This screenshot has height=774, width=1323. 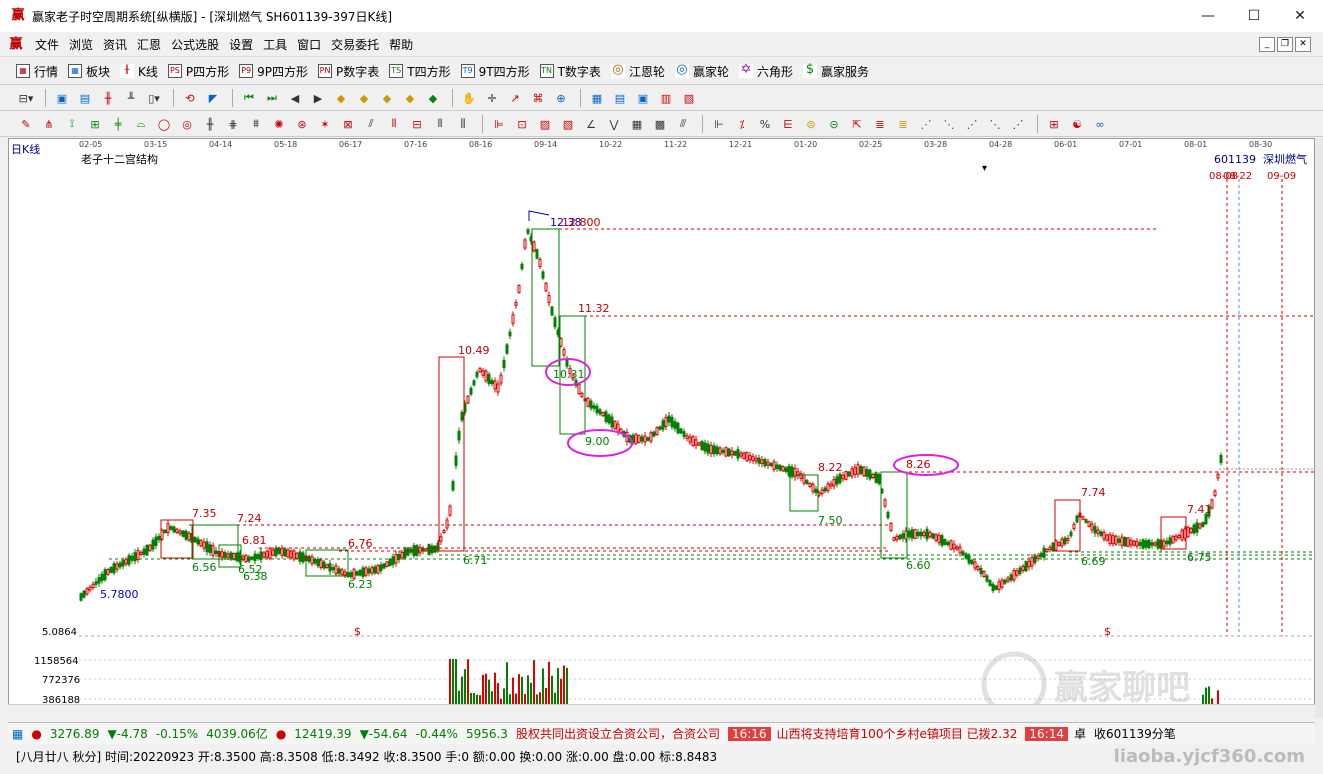 I want to click on menu-info: 资讯, so click(x=115, y=44).